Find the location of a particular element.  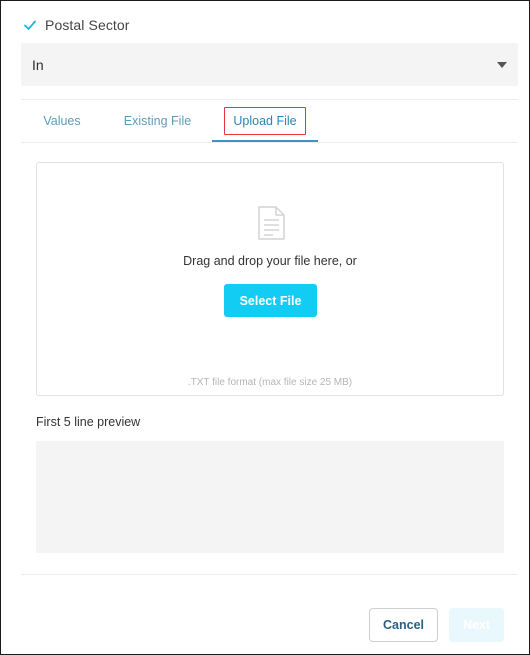

tab-label: Upload File is located at coordinates (265, 121).